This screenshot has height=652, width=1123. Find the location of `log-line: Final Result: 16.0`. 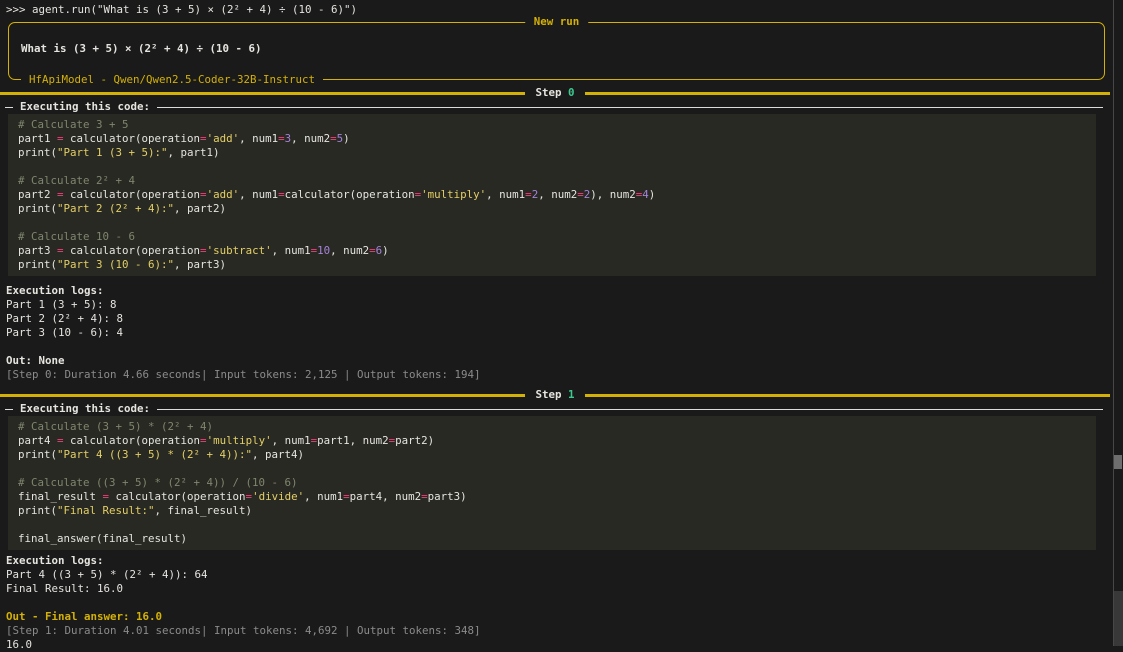

log-line: Final Result: 16.0 is located at coordinates (65, 588).